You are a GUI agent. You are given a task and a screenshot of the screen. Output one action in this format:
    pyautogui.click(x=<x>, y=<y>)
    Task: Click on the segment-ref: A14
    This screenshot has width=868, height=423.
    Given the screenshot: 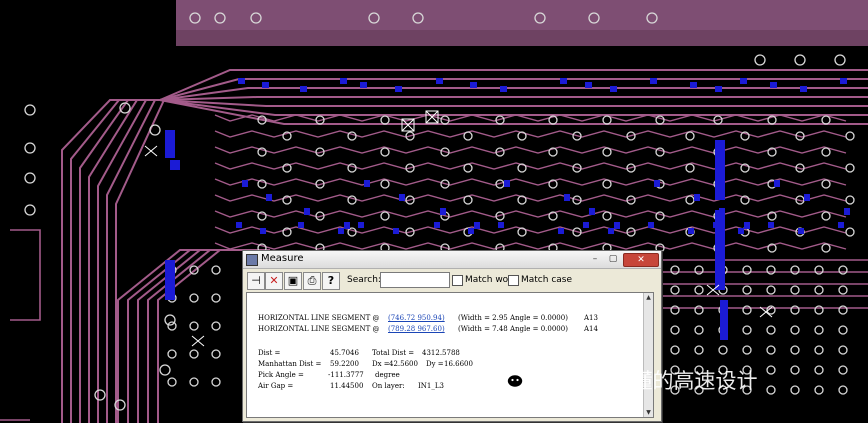 What is the action you would take?
    pyautogui.click(x=591, y=329)
    